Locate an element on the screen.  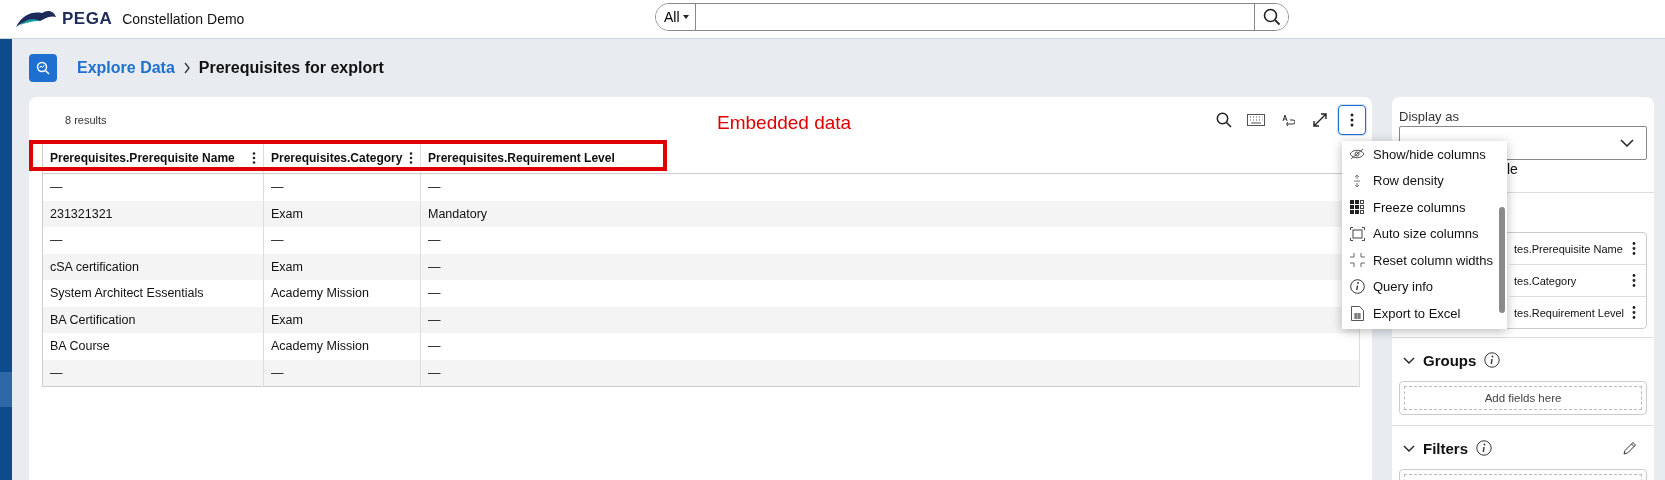
shrink-icon is located at coordinates (1357, 260).